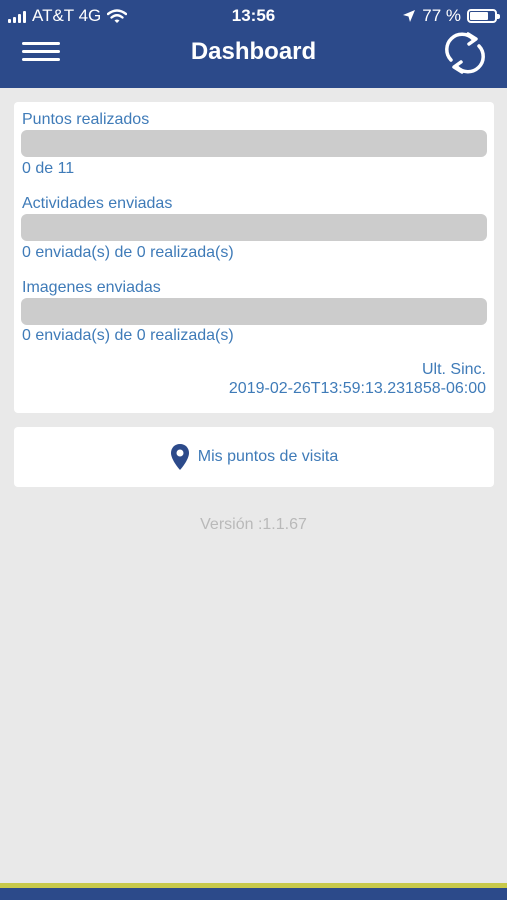  I want to click on battery-fill, so click(479, 16).